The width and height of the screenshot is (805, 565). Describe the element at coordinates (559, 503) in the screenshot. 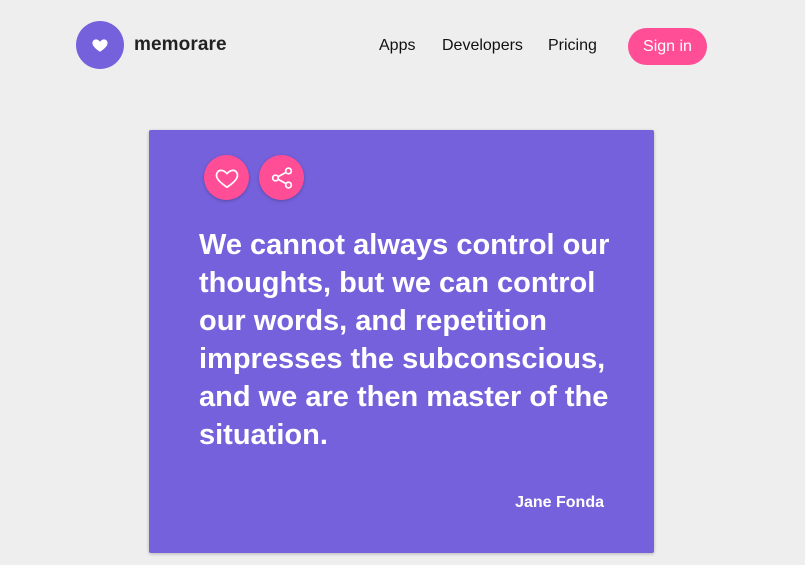

I see `quote-author: Jane Fonda` at that location.